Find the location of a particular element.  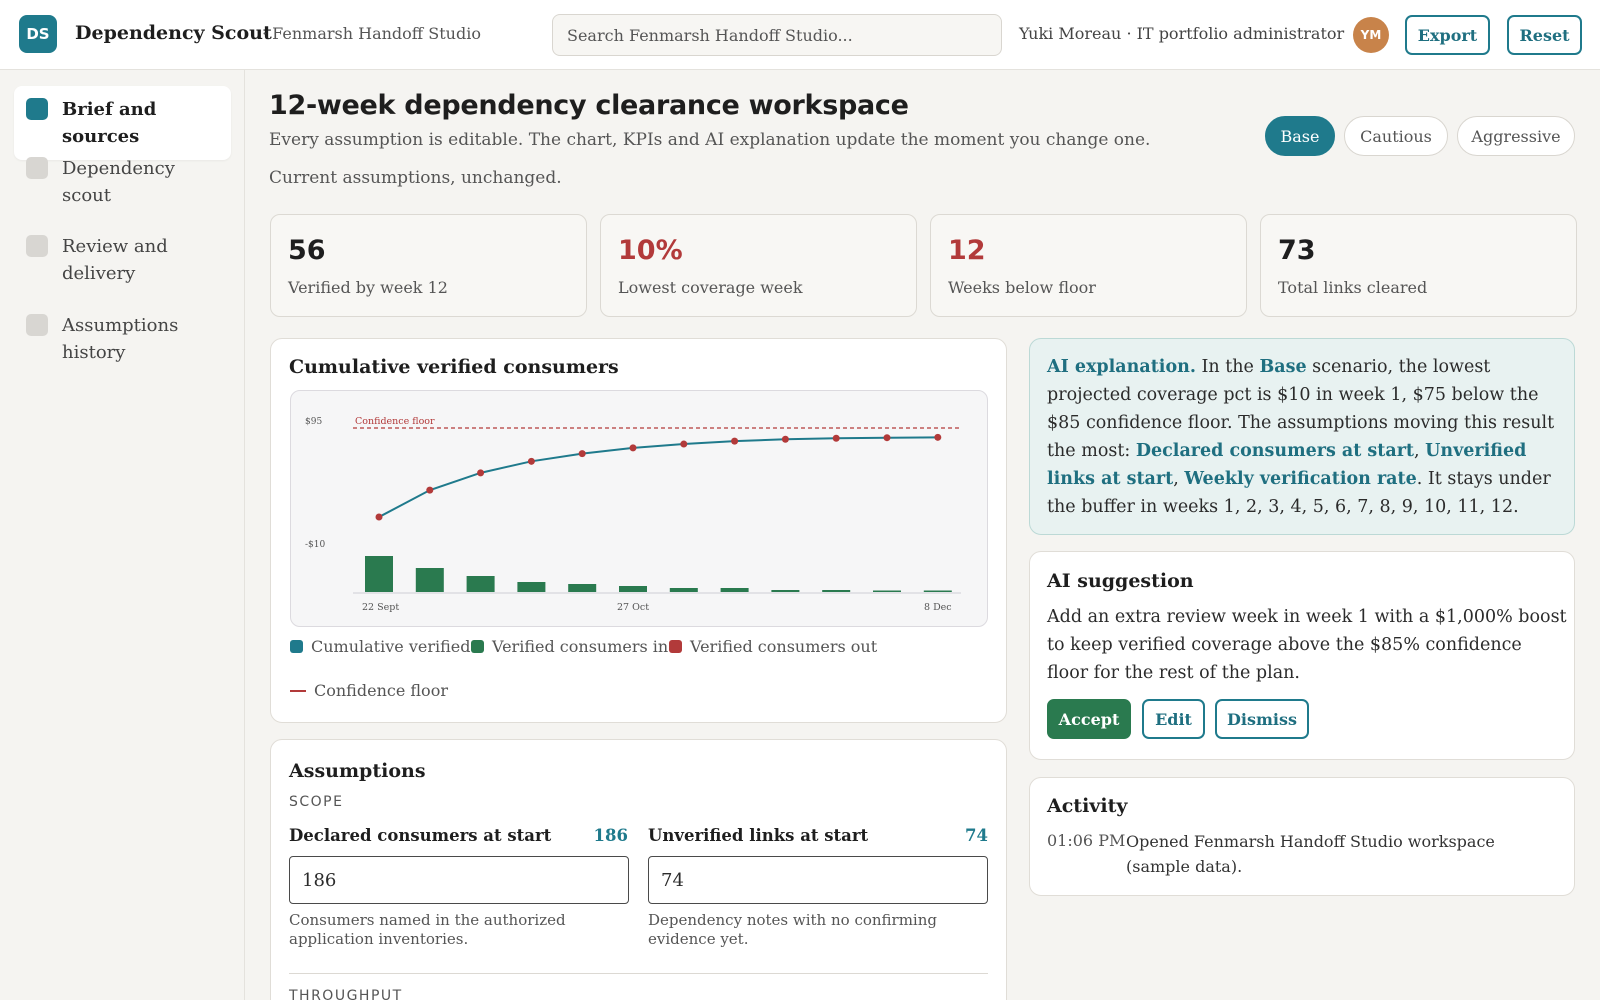

field-value: 186 is located at coordinates (610, 835).